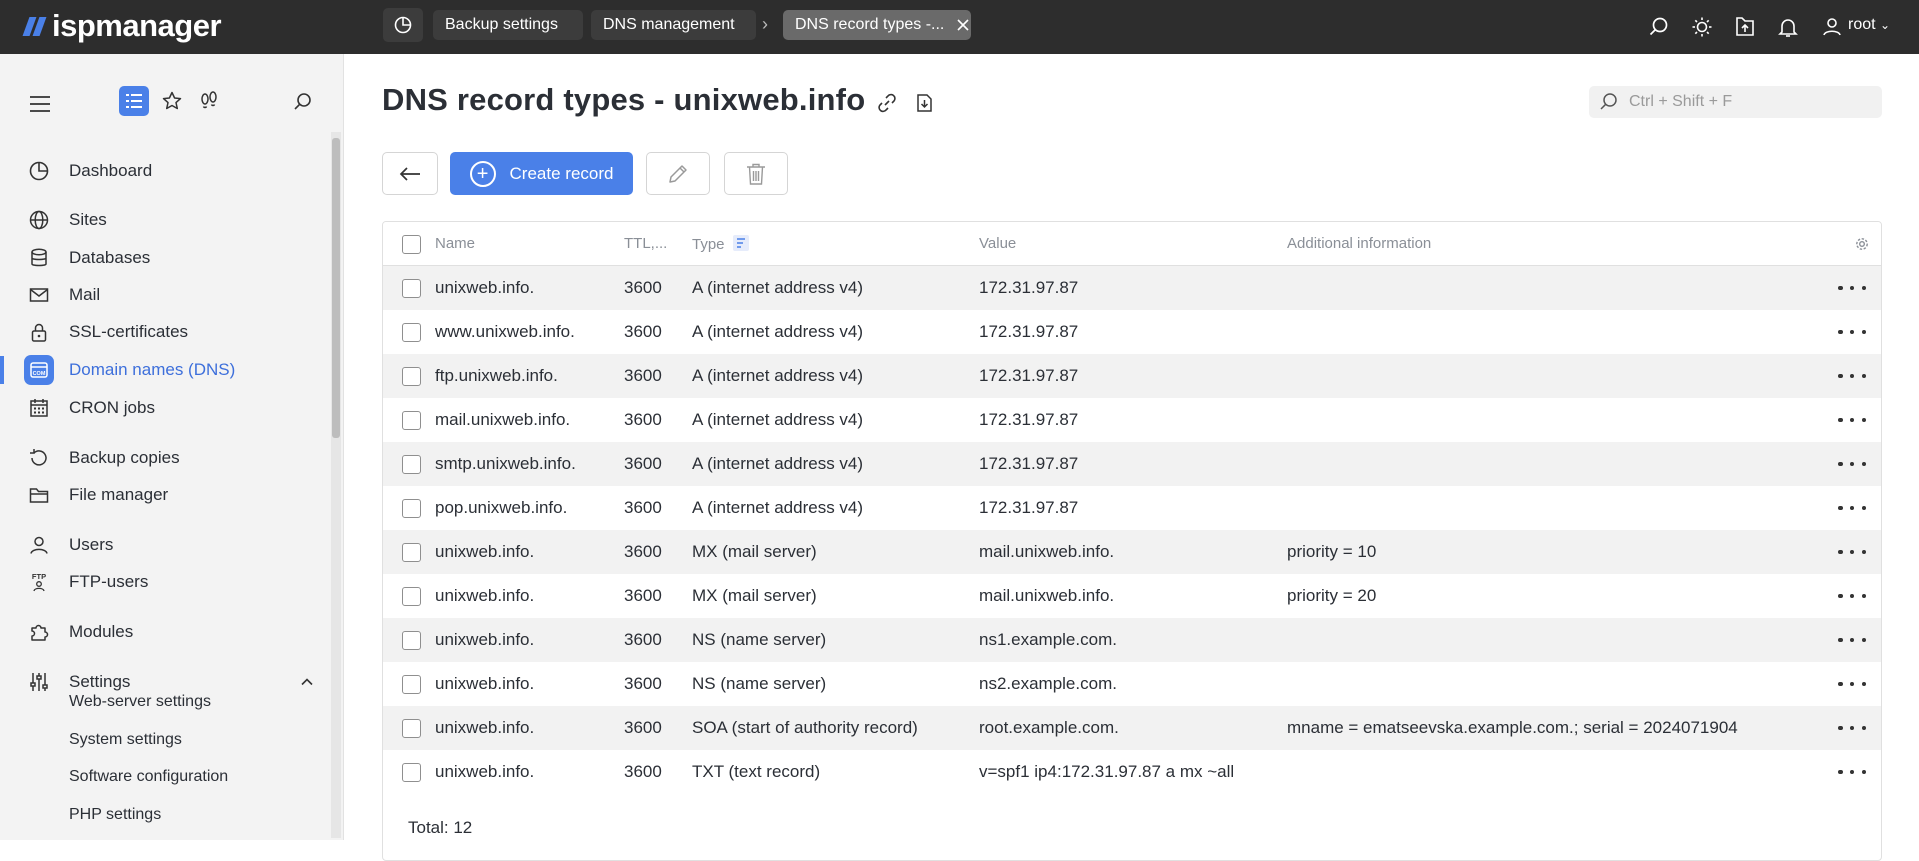 This screenshot has height=861, width=1919. Describe the element at coordinates (165, 332) in the screenshot. I see `sidebar-item-ssl-certificates: SSL-certificates` at that location.